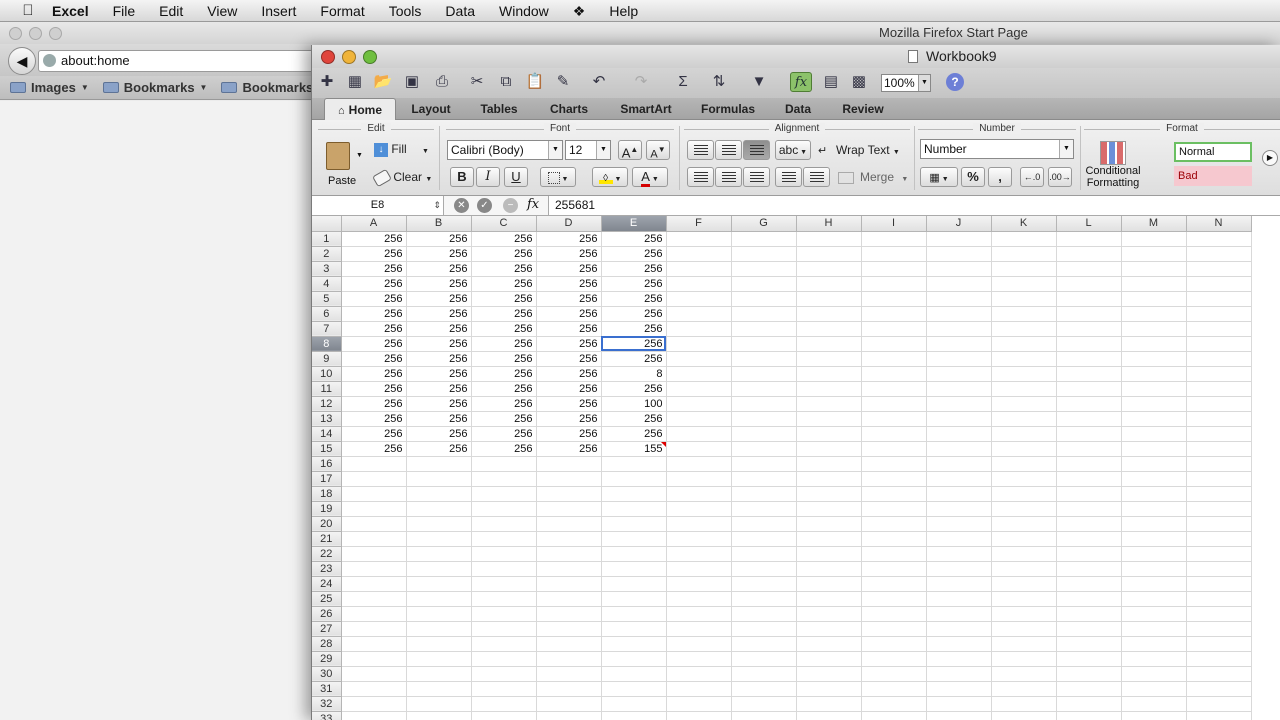  What do you see at coordinates (634, 344) in the screenshot?
I see `cell-e8: 256` at bounding box center [634, 344].